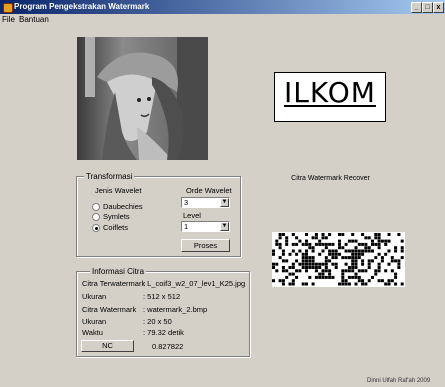  What do you see at coordinates (438, 7) in the screenshot?
I see `close-button: x` at bounding box center [438, 7].